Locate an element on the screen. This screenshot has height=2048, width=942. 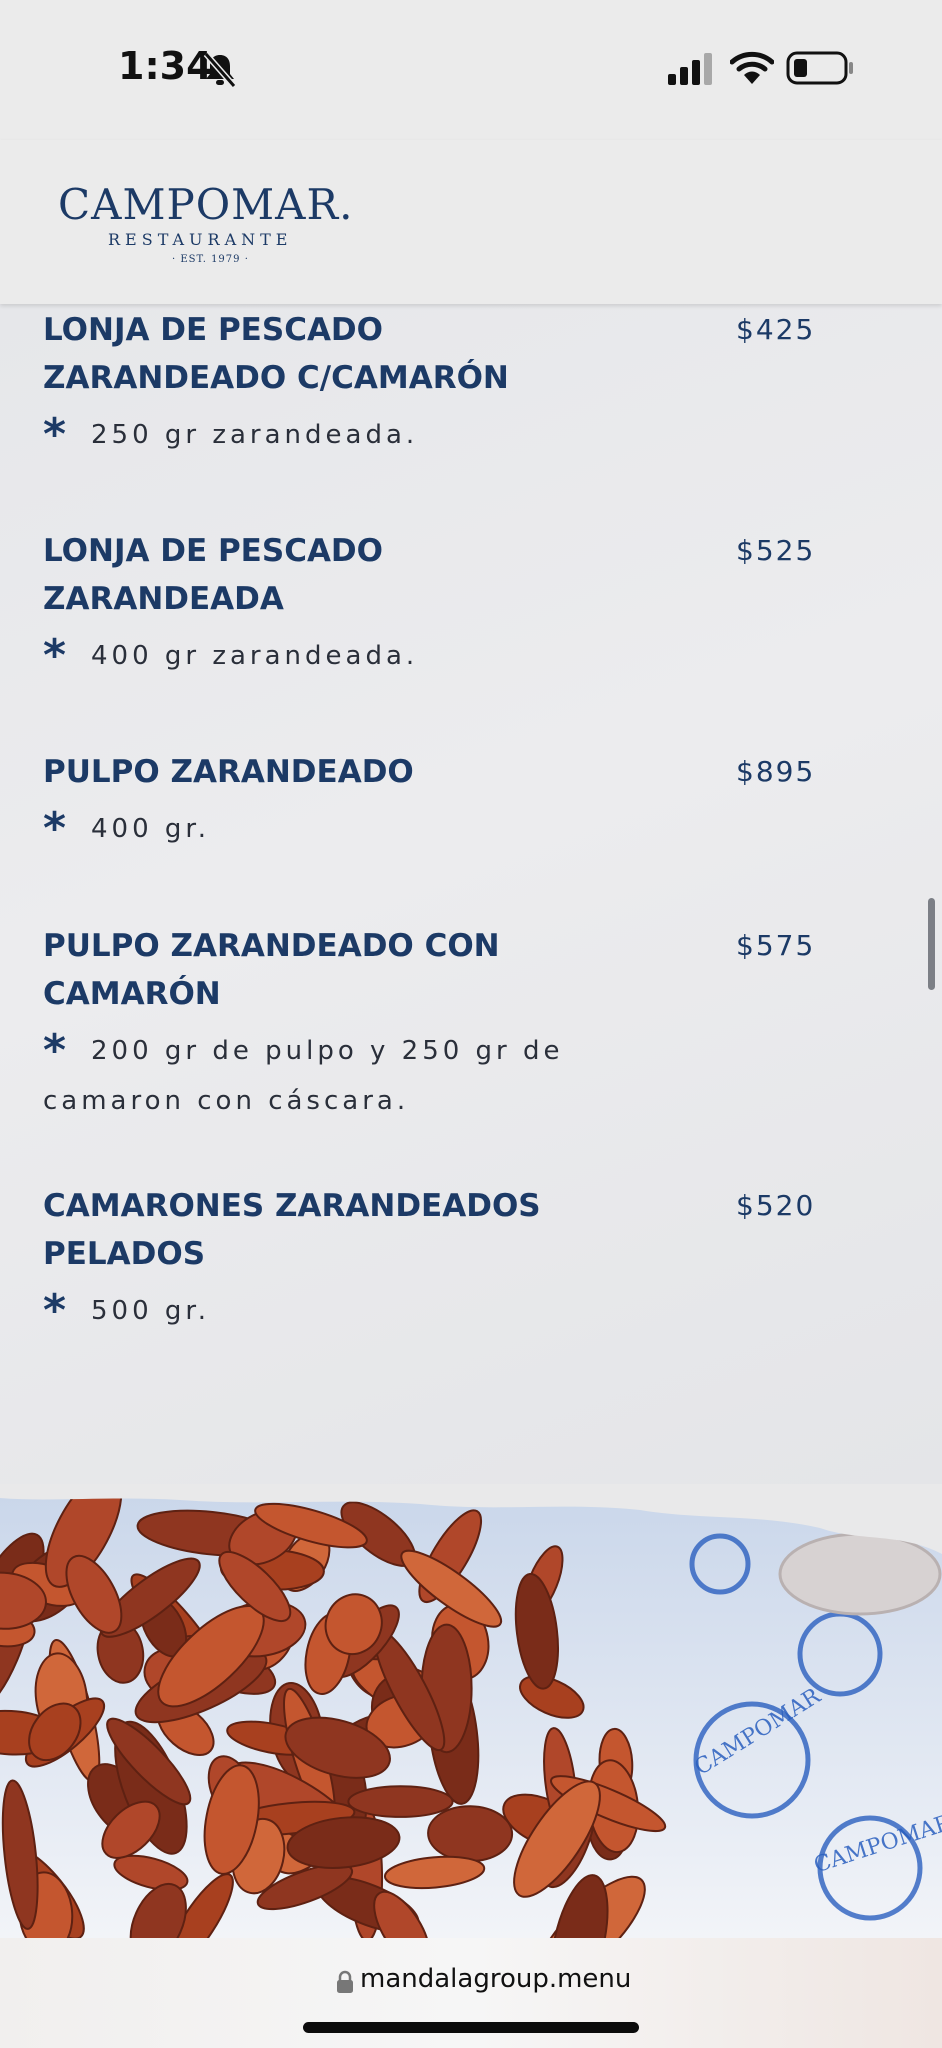
menu-item-description-text: 250 gr zarandeada. is located at coordinates (255, 435).